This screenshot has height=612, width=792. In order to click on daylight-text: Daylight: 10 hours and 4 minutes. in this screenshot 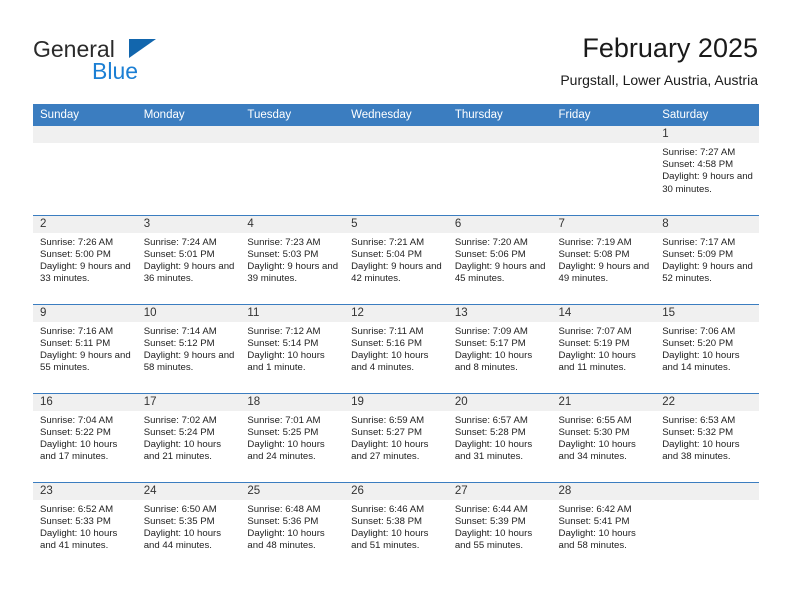, I will do `click(390, 361)`.